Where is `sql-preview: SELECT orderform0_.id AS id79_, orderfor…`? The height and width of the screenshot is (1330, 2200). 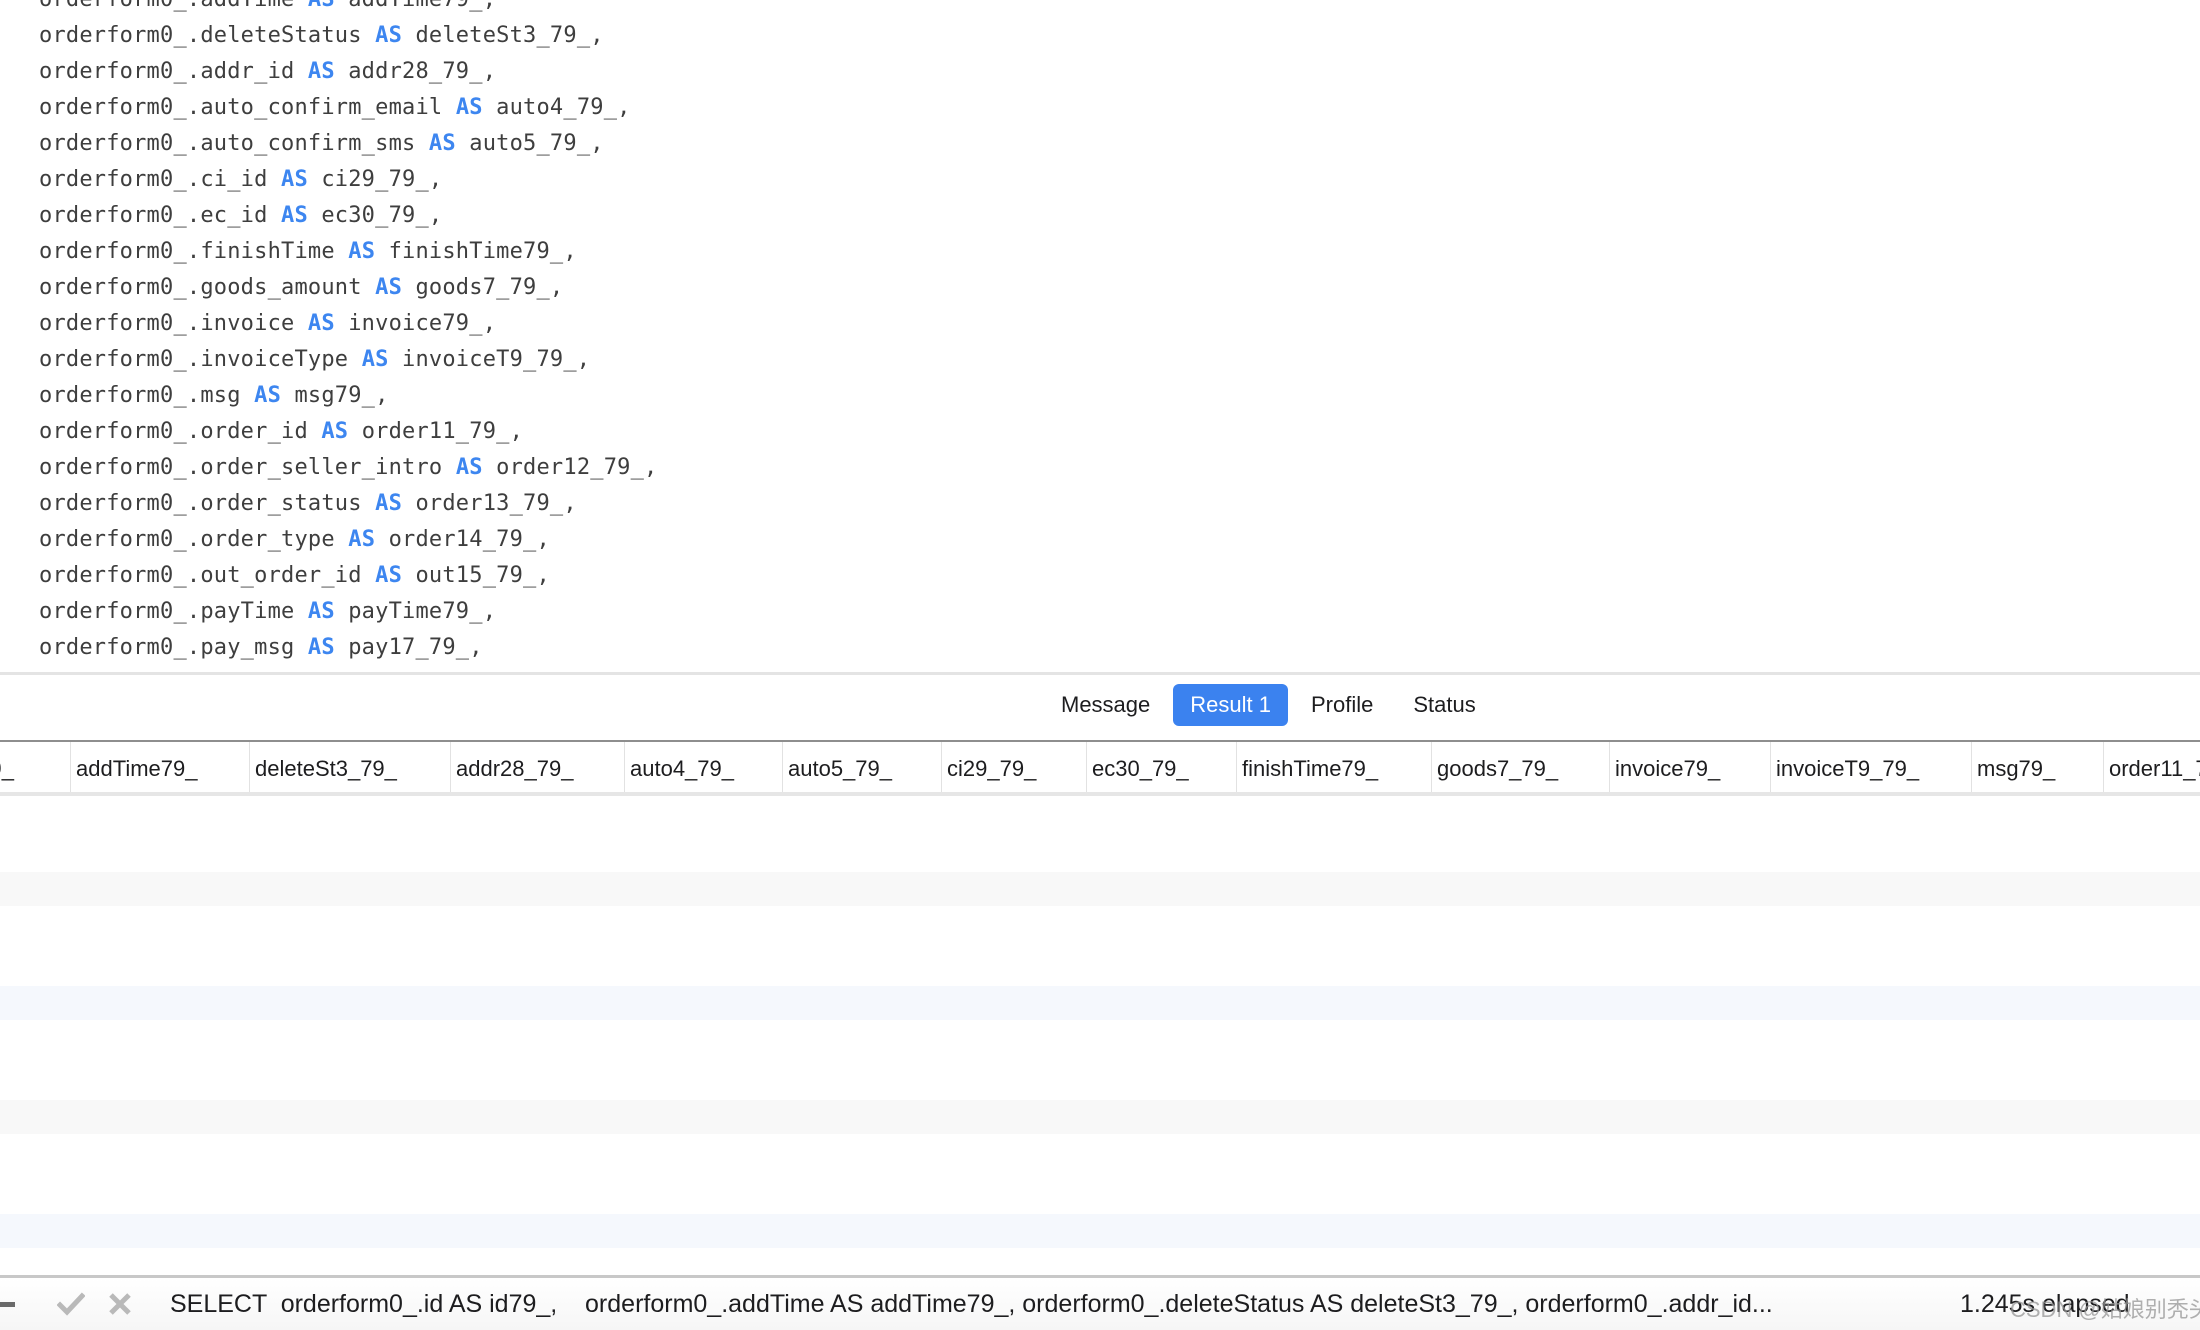 sql-preview: SELECT orderform0_.id AS id79_, orderfor… is located at coordinates (971, 1304).